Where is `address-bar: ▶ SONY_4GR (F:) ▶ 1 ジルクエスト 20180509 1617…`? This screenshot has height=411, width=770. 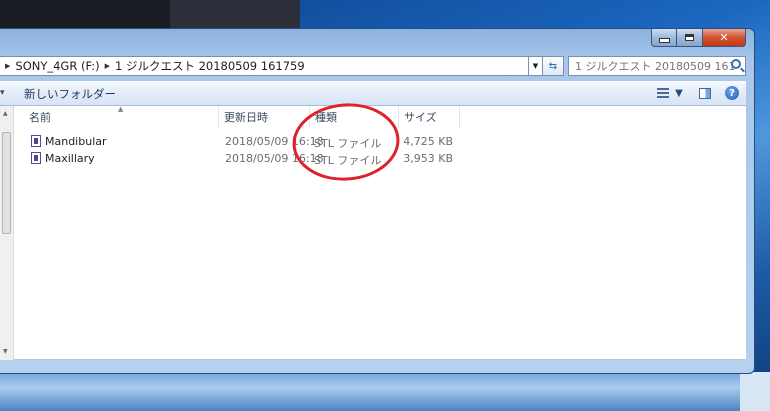
address-bar: ▶ SONY_4GR (F:) ▶ 1 ジルクエスト 20180509 1617… is located at coordinates (264, 66).